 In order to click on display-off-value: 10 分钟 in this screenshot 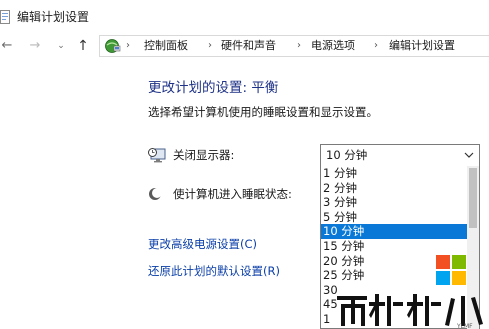, I will do `click(346, 155)`.